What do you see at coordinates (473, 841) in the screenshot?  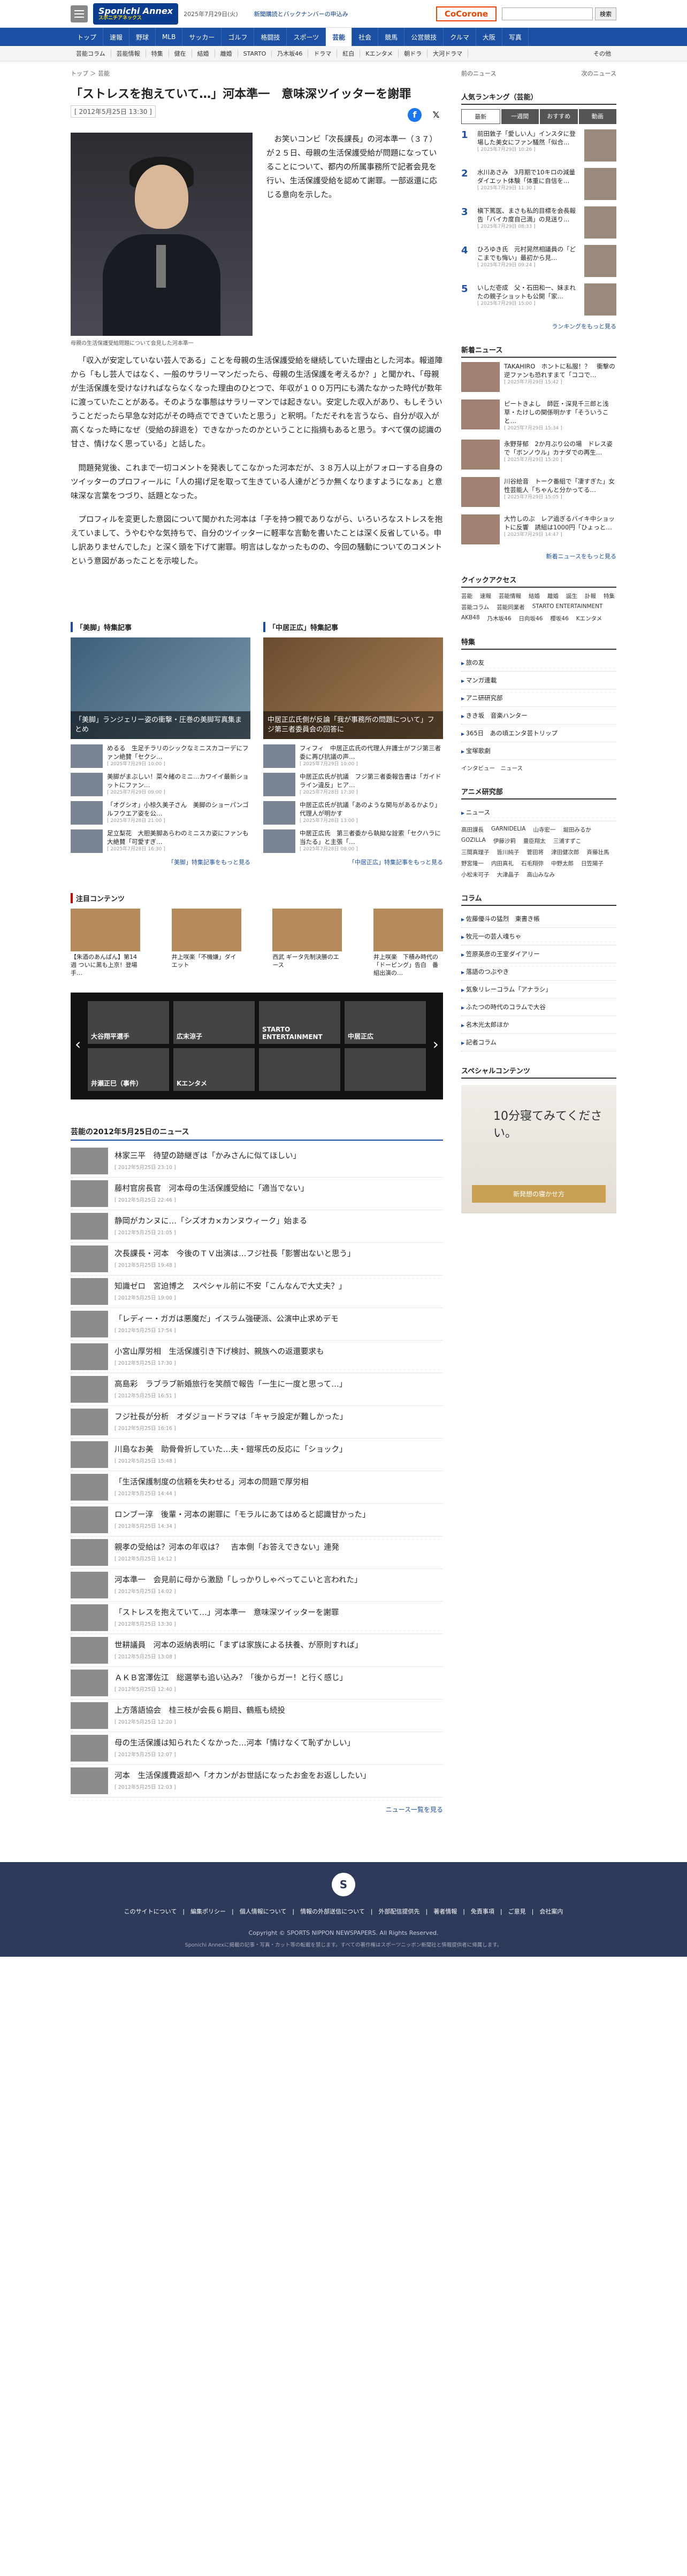 I see `anime-tag-link: GOZILLA` at bounding box center [473, 841].